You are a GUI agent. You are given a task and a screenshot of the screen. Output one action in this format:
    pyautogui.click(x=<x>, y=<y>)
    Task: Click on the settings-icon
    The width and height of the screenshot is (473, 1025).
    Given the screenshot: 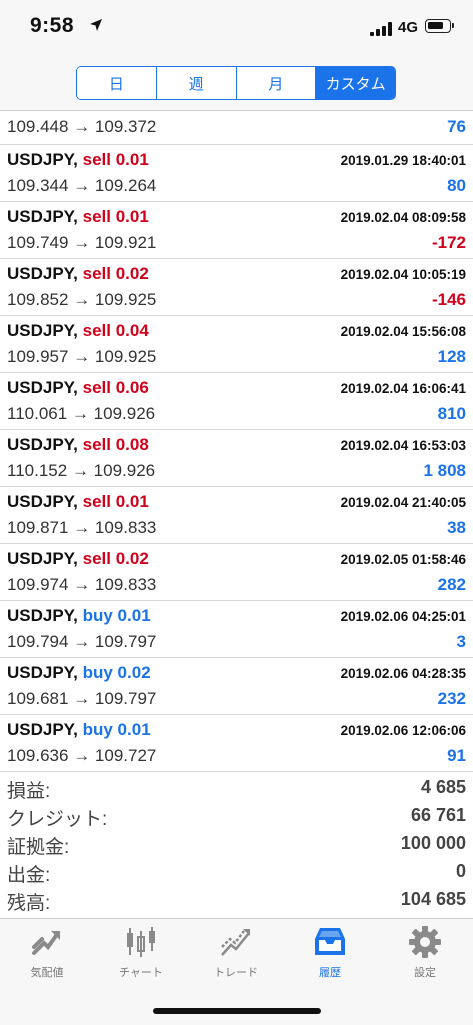 What is the action you would take?
    pyautogui.click(x=425, y=942)
    